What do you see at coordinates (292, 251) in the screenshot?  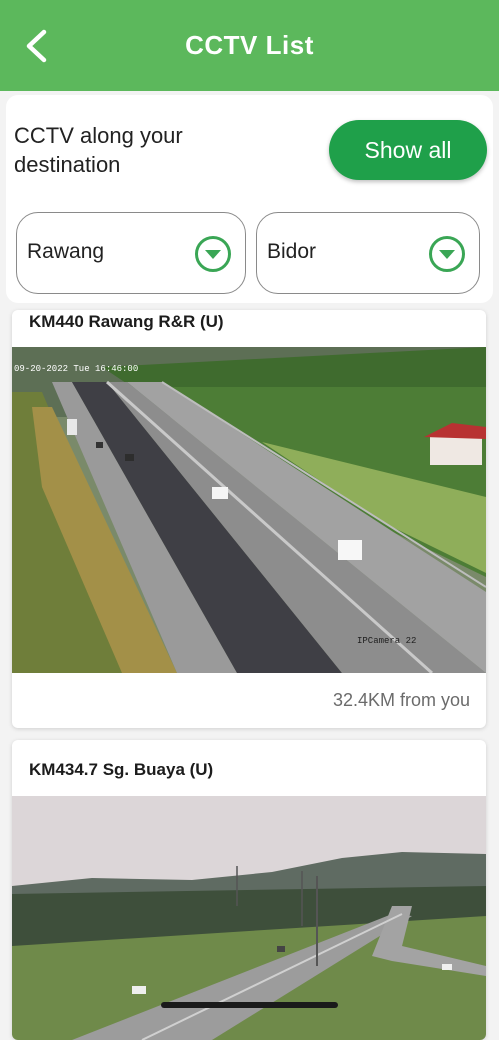 I see `destination-value: Bidor` at bounding box center [292, 251].